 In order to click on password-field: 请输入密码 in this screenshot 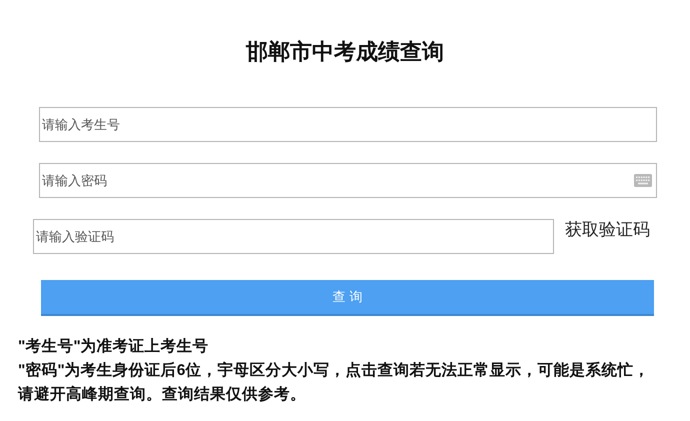, I will do `click(348, 180)`.